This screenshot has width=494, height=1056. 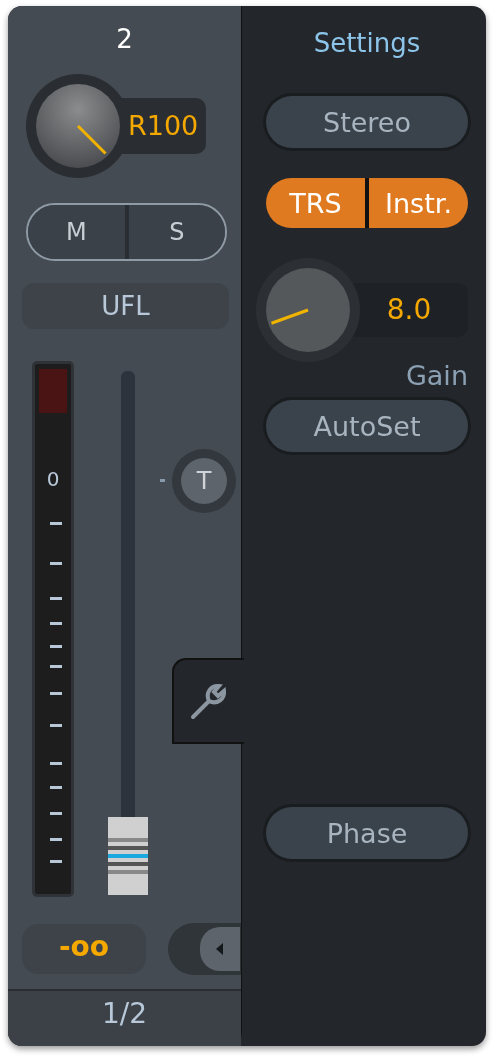 What do you see at coordinates (367, 122) in the screenshot?
I see `stereo-button: Stereo` at bounding box center [367, 122].